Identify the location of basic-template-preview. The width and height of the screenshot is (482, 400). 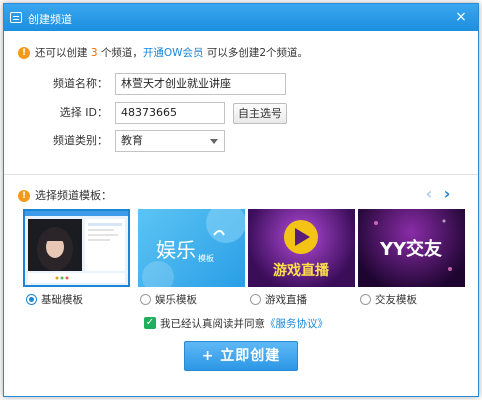
(76, 248).